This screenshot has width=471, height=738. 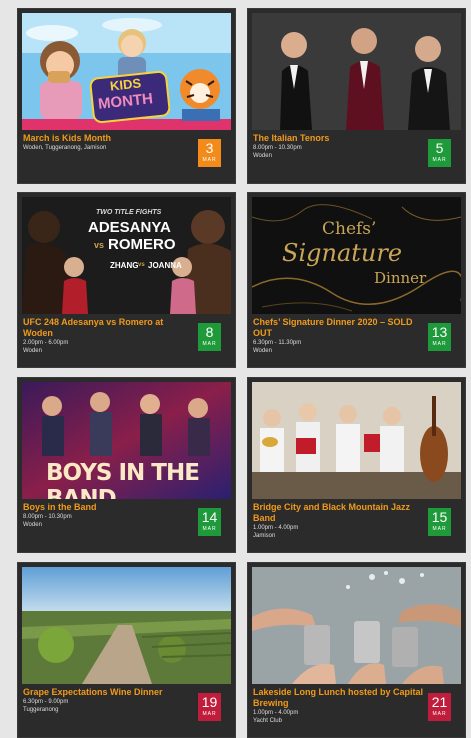 What do you see at coordinates (165, 265) in the screenshot?
I see `ufc-undercard2: JOANNA` at bounding box center [165, 265].